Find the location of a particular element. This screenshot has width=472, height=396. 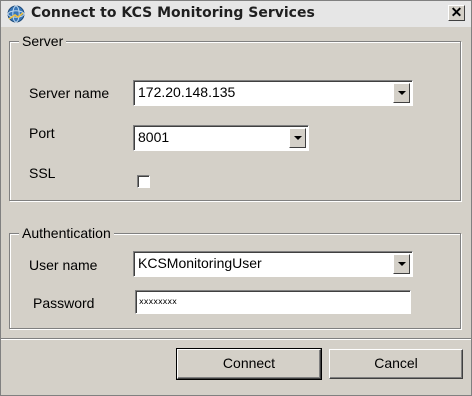

close-button: ✕ is located at coordinates (456, 13).